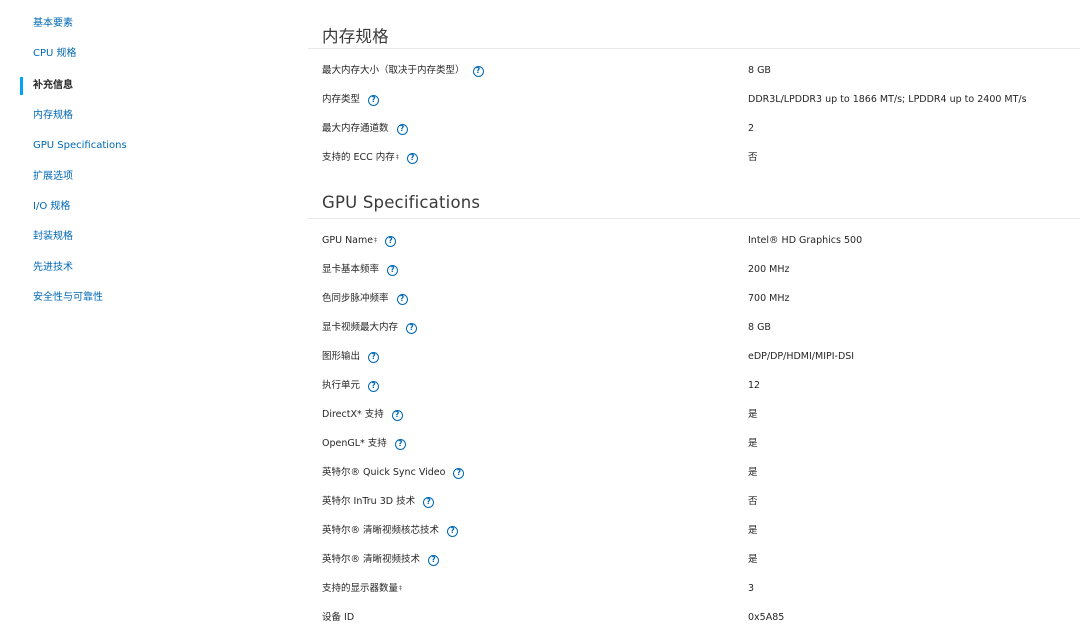 This screenshot has width=1080, height=644. What do you see at coordinates (355, 298) in the screenshot?
I see `spec-label-text: 色同步脉冲频率` at bounding box center [355, 298].